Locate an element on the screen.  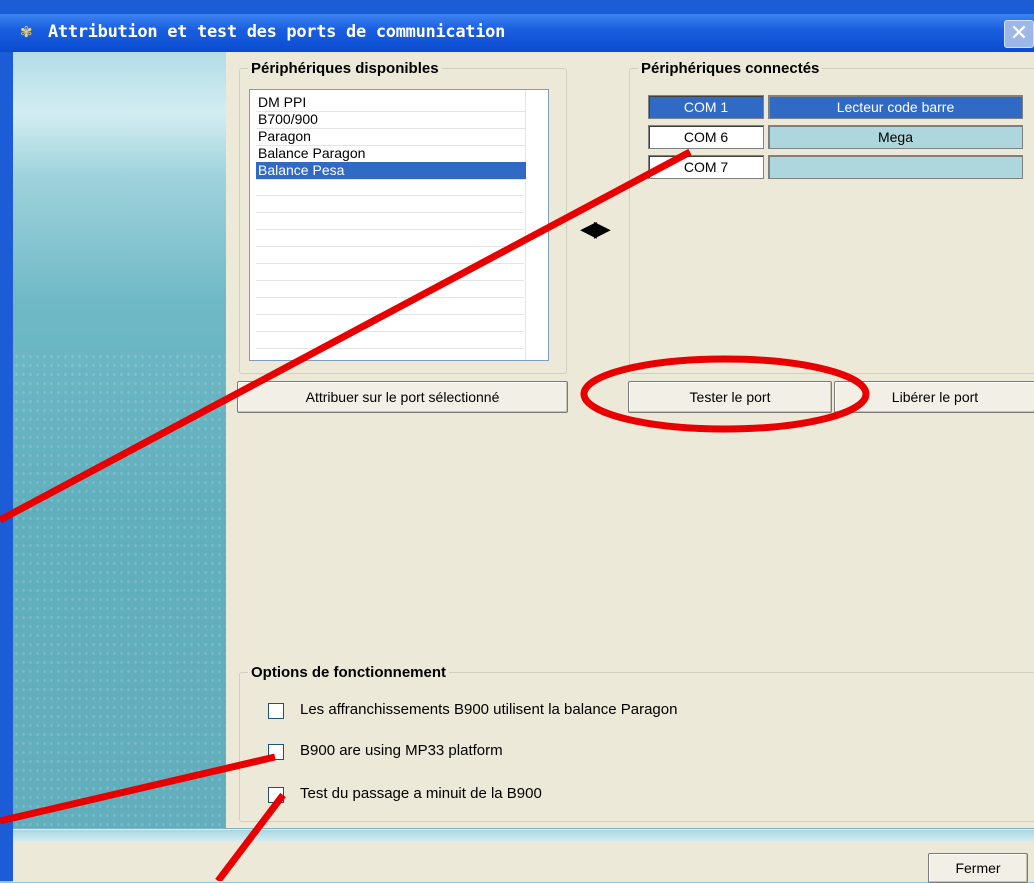
mp33-platform-label: B900 are using MP33 platform is located at coordinates (401, 750).